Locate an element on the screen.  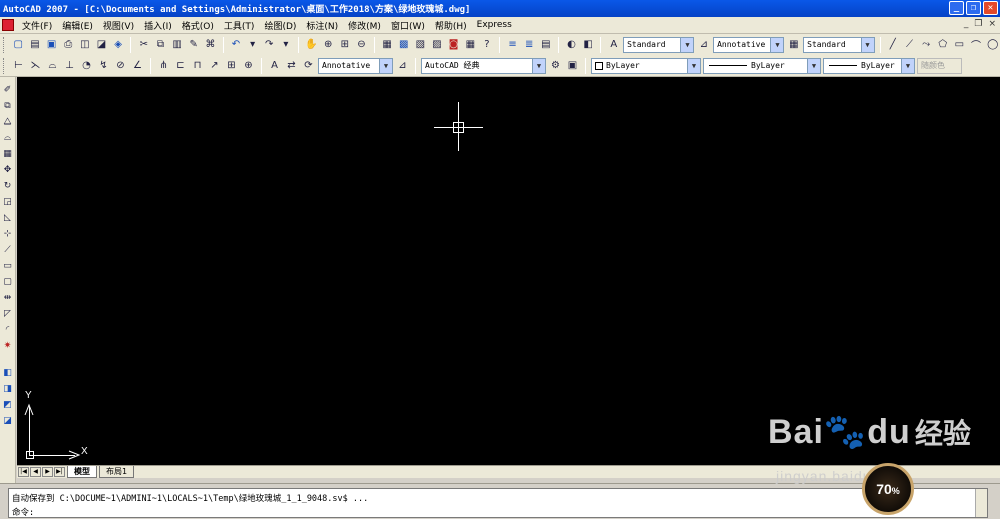
quick-dim-icon: ⋔ is located at coordinates (163, 65).